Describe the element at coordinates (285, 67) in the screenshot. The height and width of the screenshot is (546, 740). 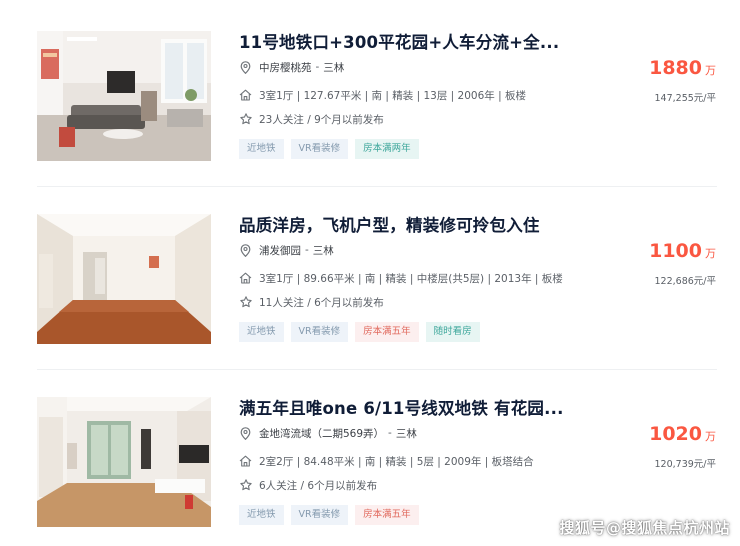
I see `community-link: 中房樱桃苑` at that location.